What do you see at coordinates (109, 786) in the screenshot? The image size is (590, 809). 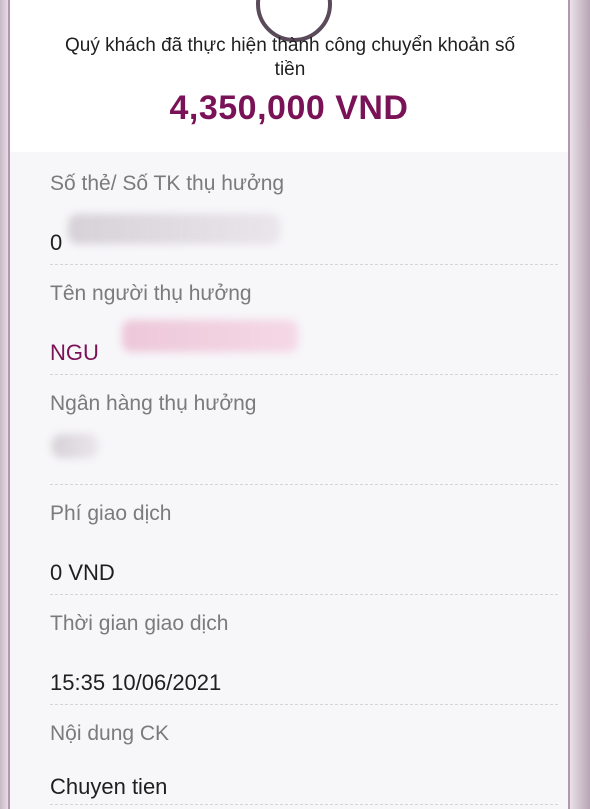 I see `content-value: Chuyen tien` at bounding box center [109, 786].